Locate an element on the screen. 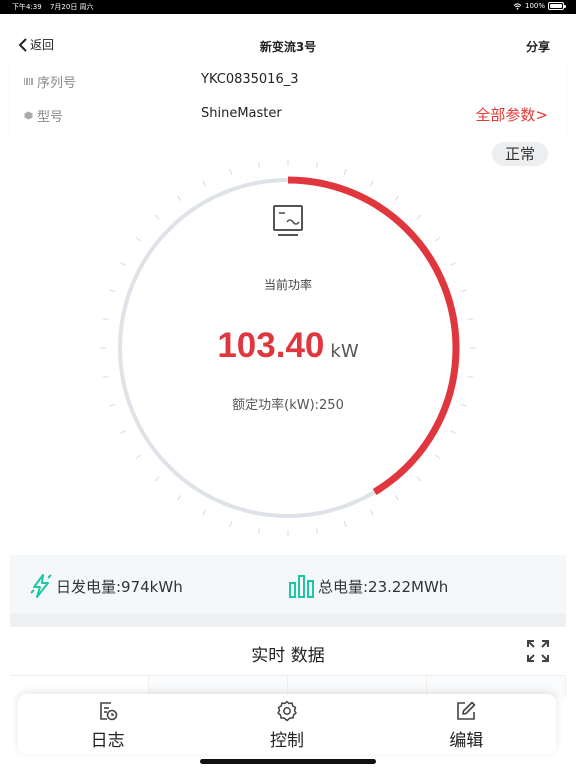 This screenshot has height=768, width=576. lightning-icon is located at coordinates (41, 586).